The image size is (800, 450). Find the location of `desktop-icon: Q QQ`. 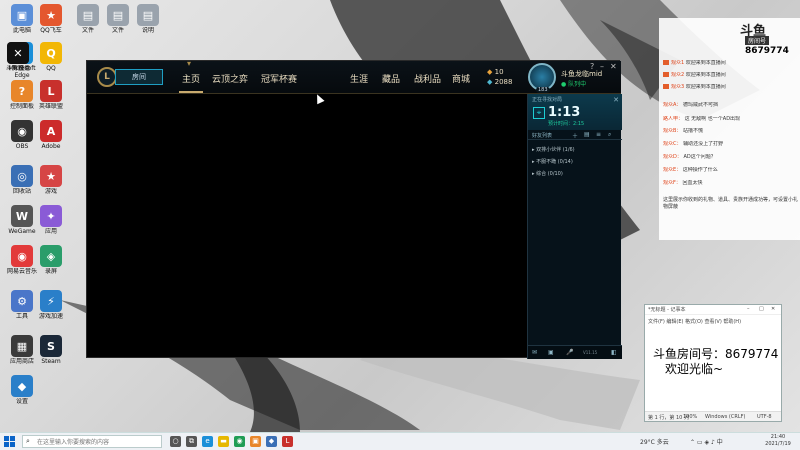

desktop-icon: Q QQ is located at coordinates (51, 60).